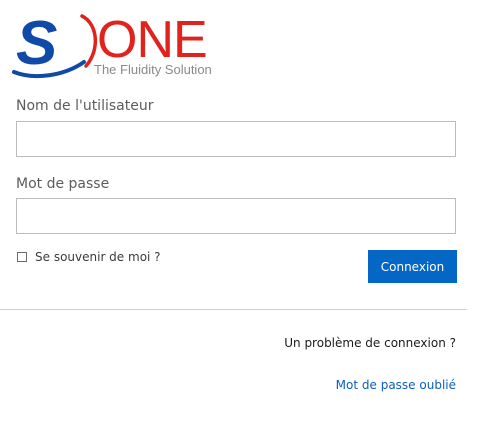  Describe the element at coordinates (412, 266) in the screenshot. I see `login-button: Connexion` at that location.